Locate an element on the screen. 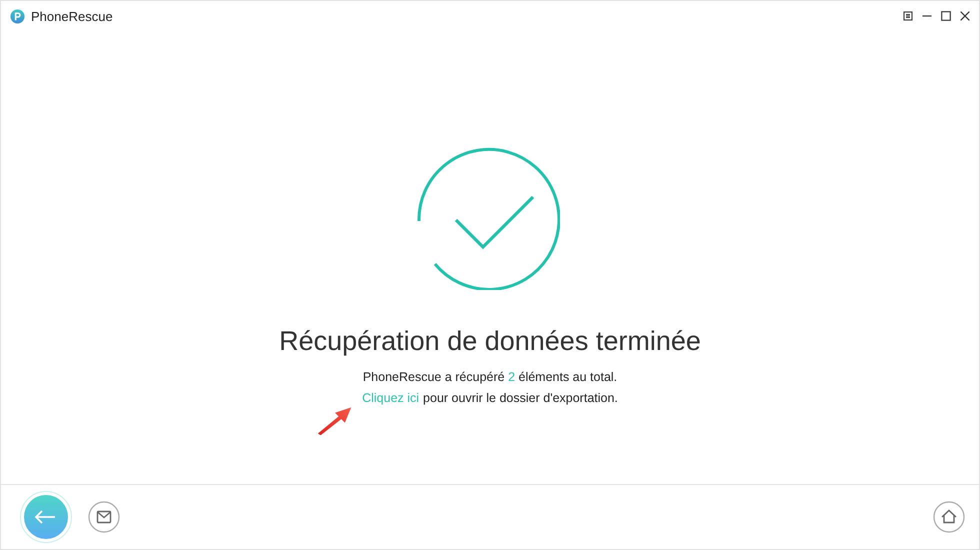 Image resolution: width=980 pixels, height=550 pixels. pointer-arrow is located at coordinates (335, 420).